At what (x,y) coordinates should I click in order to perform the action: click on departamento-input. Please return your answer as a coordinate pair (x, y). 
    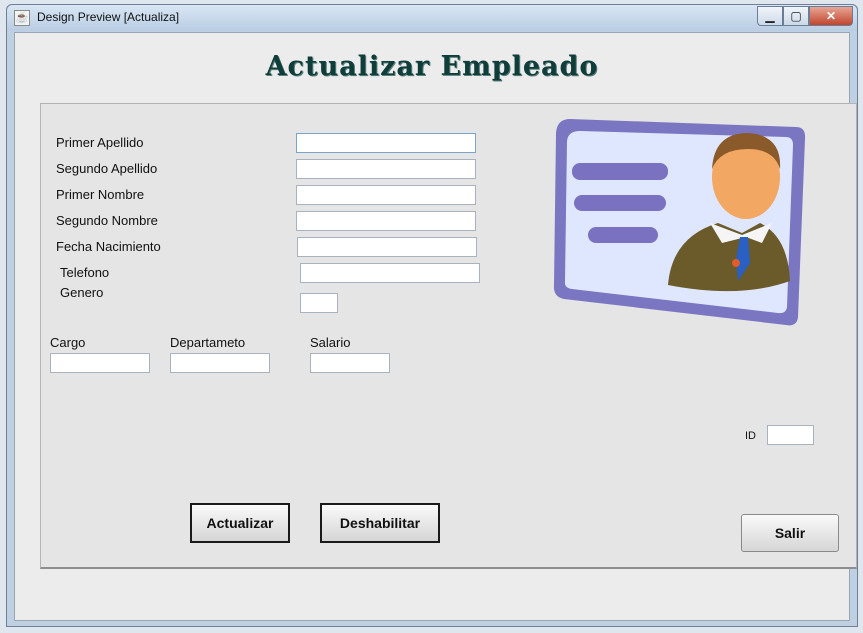
    Looking at the image, I should click on (220, 363).